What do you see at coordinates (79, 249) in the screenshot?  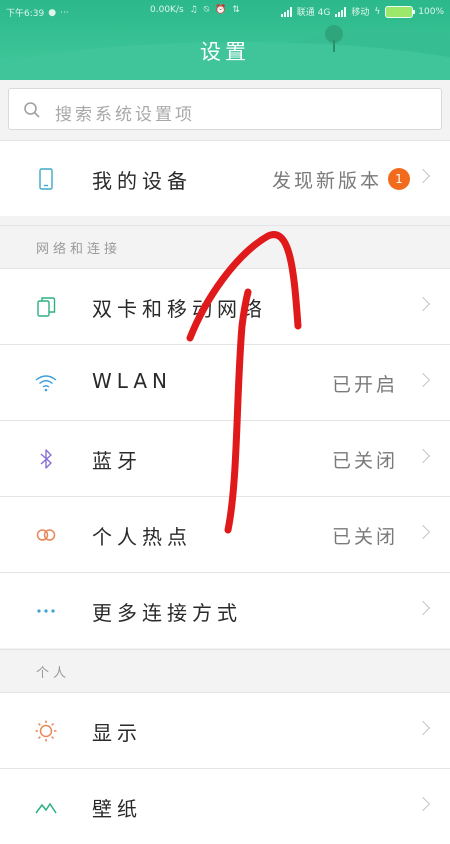 I see `section-title: 网络和连接` at bounding box center [79, 249].